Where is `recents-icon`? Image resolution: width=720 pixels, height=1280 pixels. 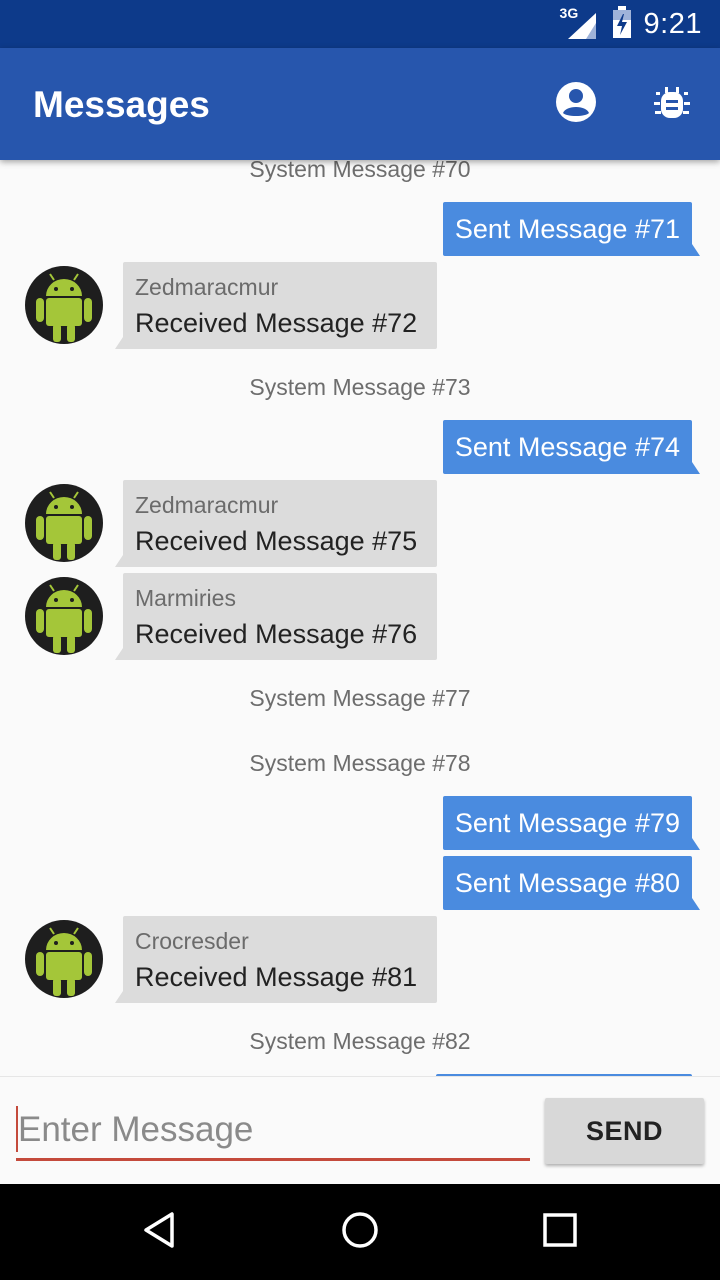 recents-icon is located at coordinates (560, 1232).